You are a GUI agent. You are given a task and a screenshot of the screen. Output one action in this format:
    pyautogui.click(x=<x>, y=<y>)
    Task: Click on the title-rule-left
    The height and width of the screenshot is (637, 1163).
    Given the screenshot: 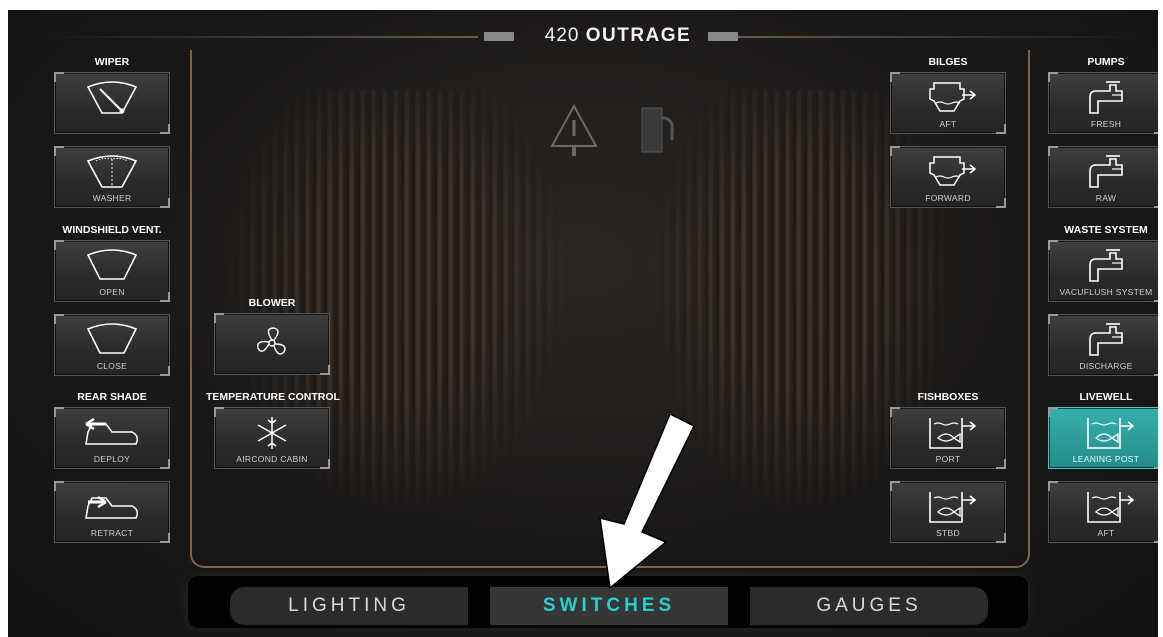 What is the action you would take?
    pyautogui.click(x=263, y=37)
    